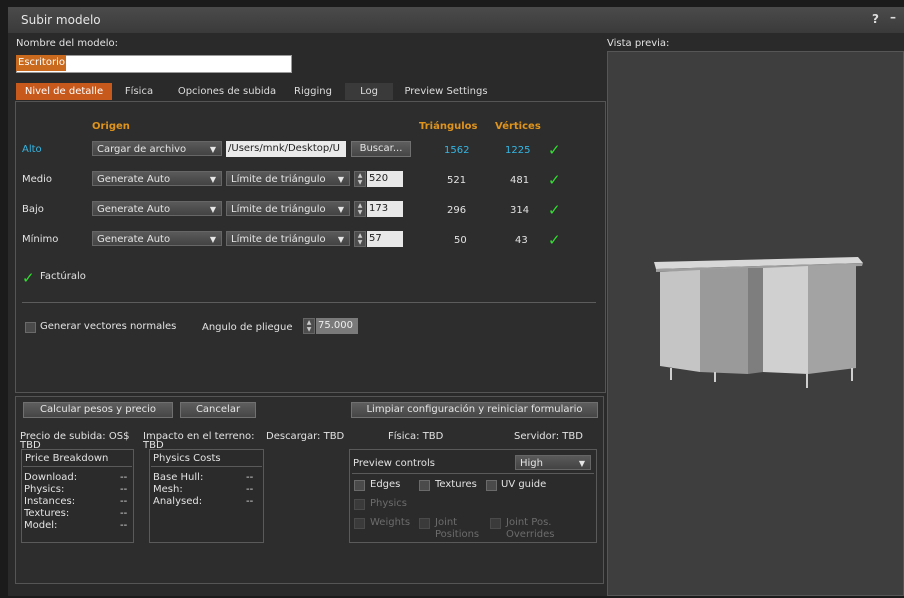 This screenshot has width=904, height=598. Describe the element at coordinates (446, 91) in the screenshot. I see `tab-preview-settings: Preview Settings` at that location.